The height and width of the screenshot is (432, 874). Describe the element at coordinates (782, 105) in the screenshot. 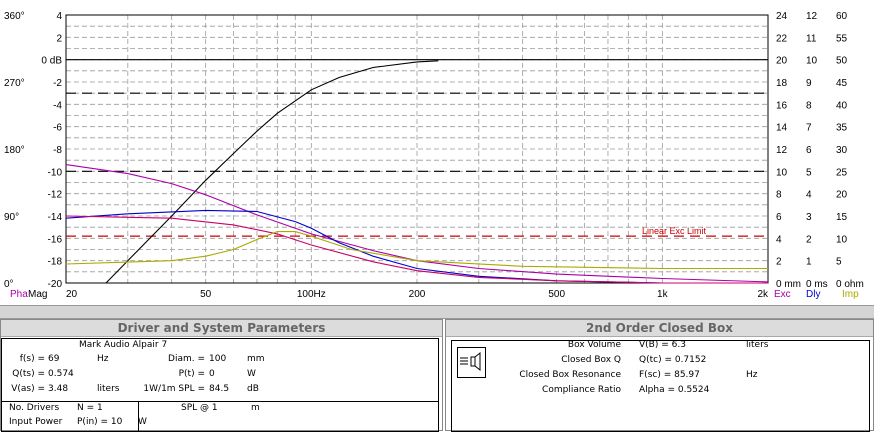

I see `right-exc-label: 16` at that location.